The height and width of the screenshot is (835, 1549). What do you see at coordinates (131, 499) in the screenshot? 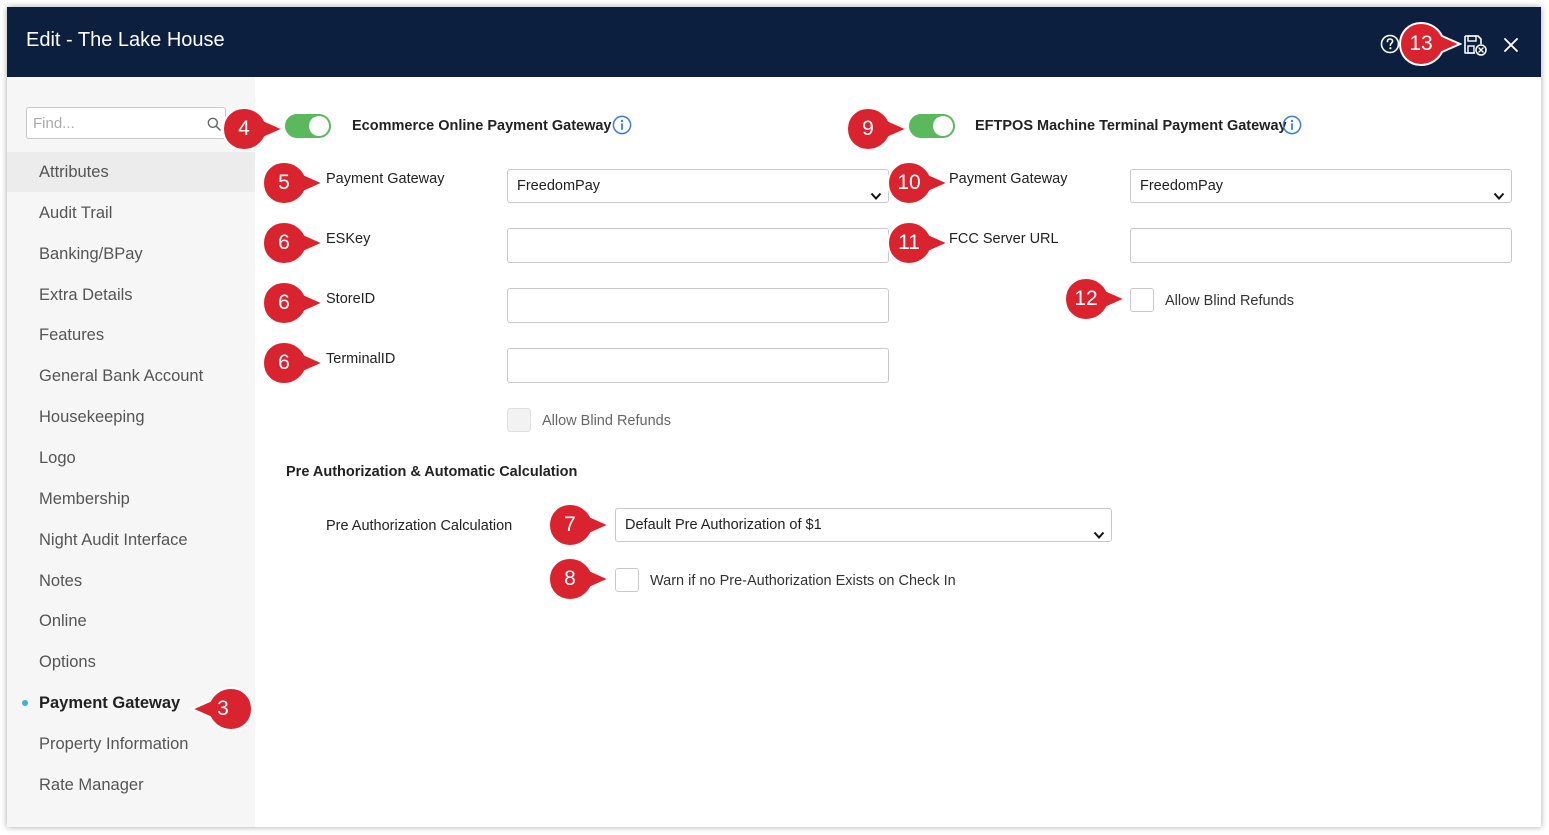
I see `sidebar-item-membership: Membership` at bounding box center [131, 499].